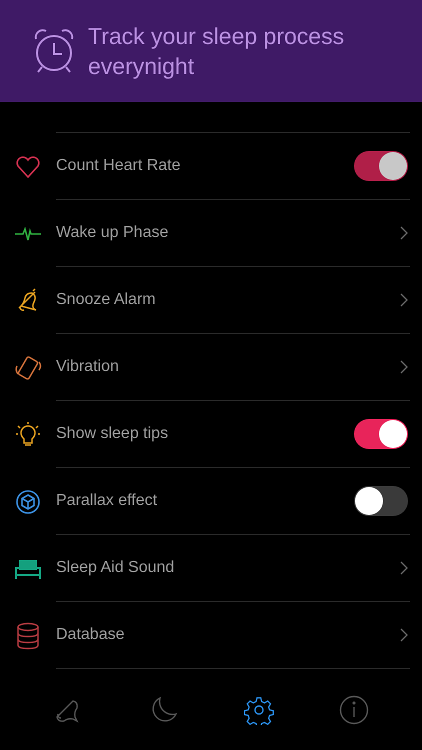  I want to click on setting-label: Parallax effect, so click(107, 501).